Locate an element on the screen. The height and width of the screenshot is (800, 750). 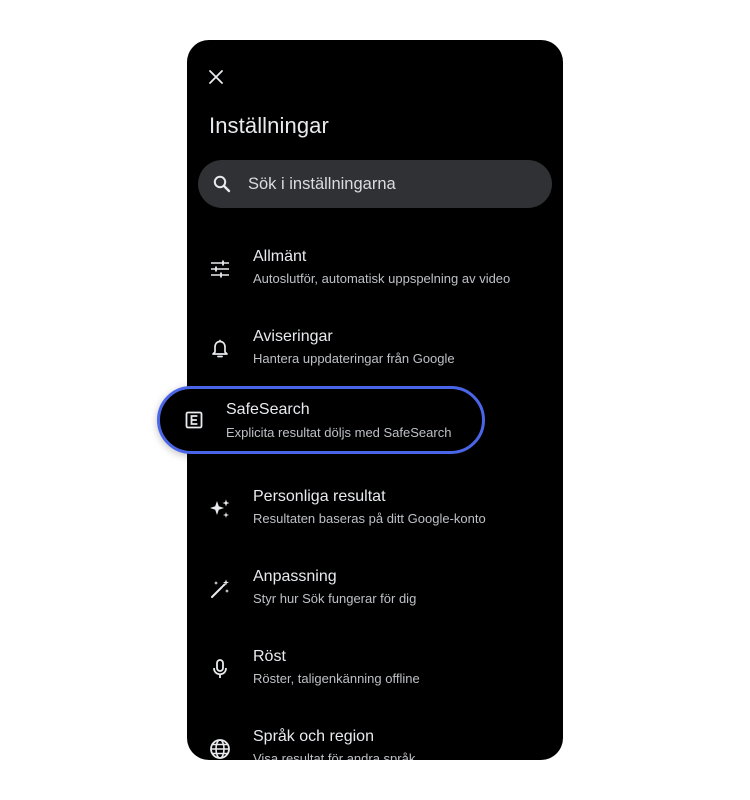
tune-icon is located at coordinates (220, 269).